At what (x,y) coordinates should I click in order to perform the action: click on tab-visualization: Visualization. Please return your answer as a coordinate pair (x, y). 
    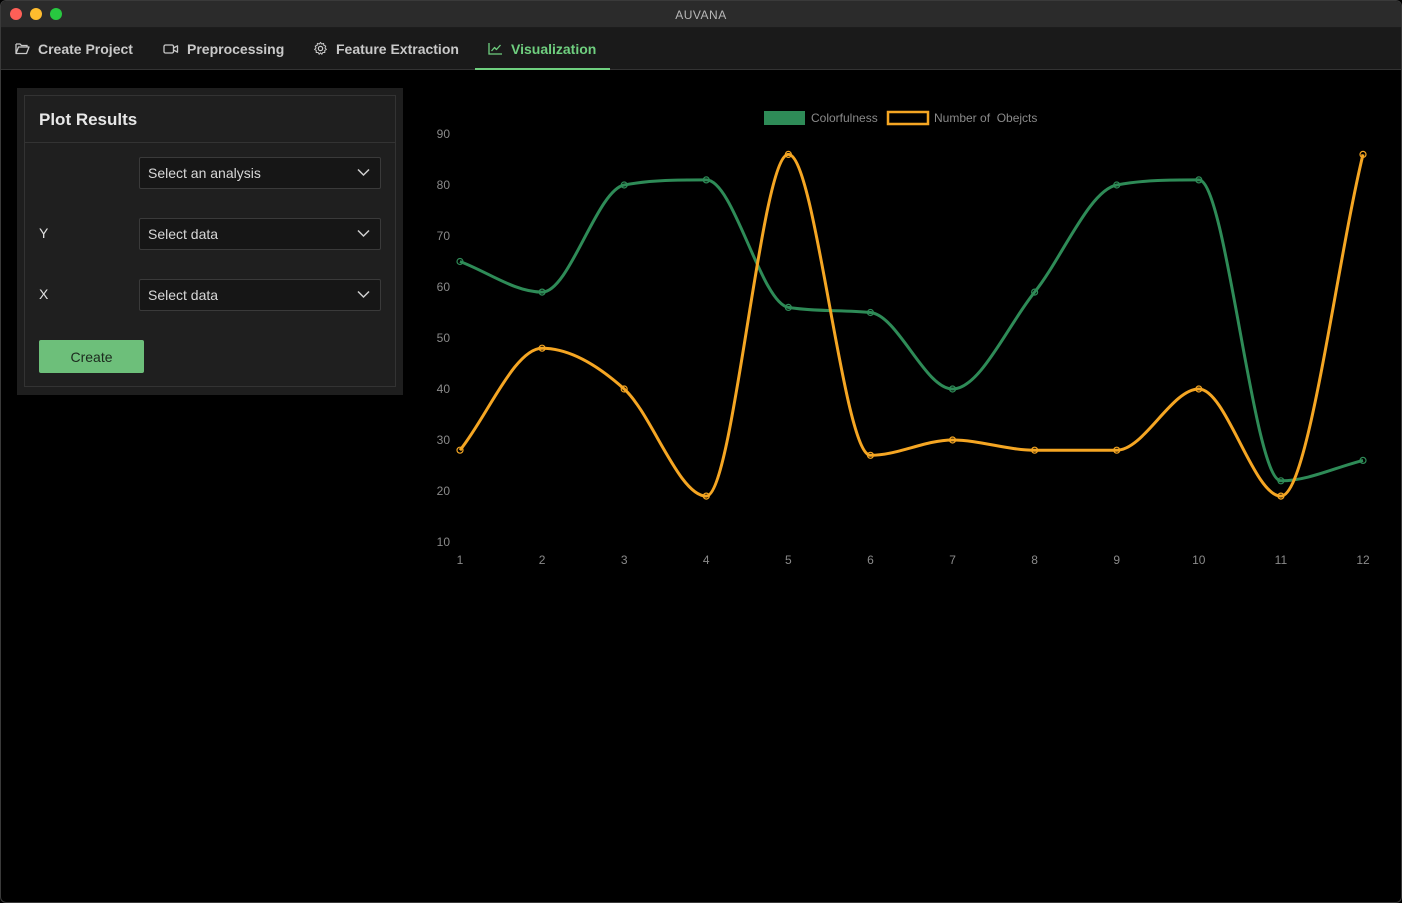
    Looking at the image, I should click on (542, 49).